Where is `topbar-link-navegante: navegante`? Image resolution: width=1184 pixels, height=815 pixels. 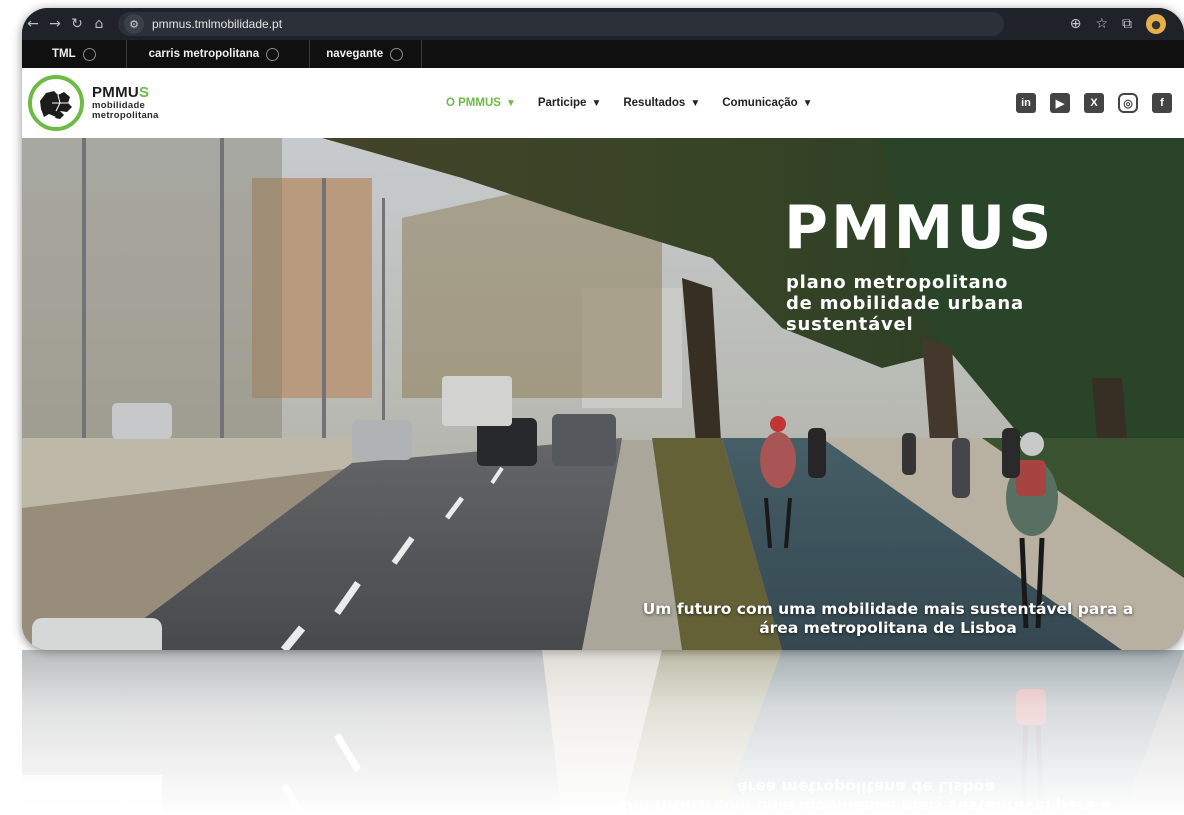 topbar-link-navegante: navegante is located at coordinates (366, 54).